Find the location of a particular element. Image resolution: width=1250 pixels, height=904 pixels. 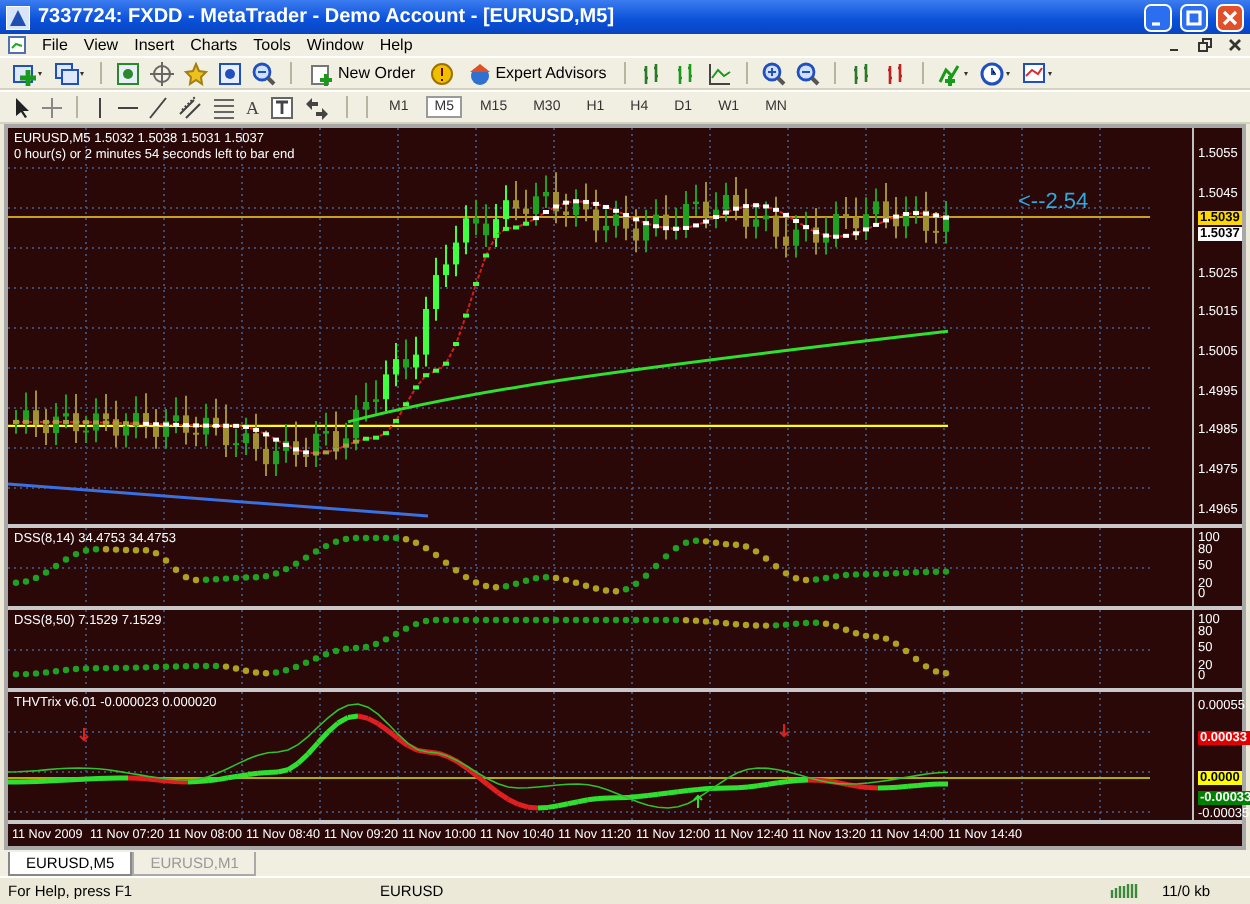

template-icon is located at coordinates (1038, 73).